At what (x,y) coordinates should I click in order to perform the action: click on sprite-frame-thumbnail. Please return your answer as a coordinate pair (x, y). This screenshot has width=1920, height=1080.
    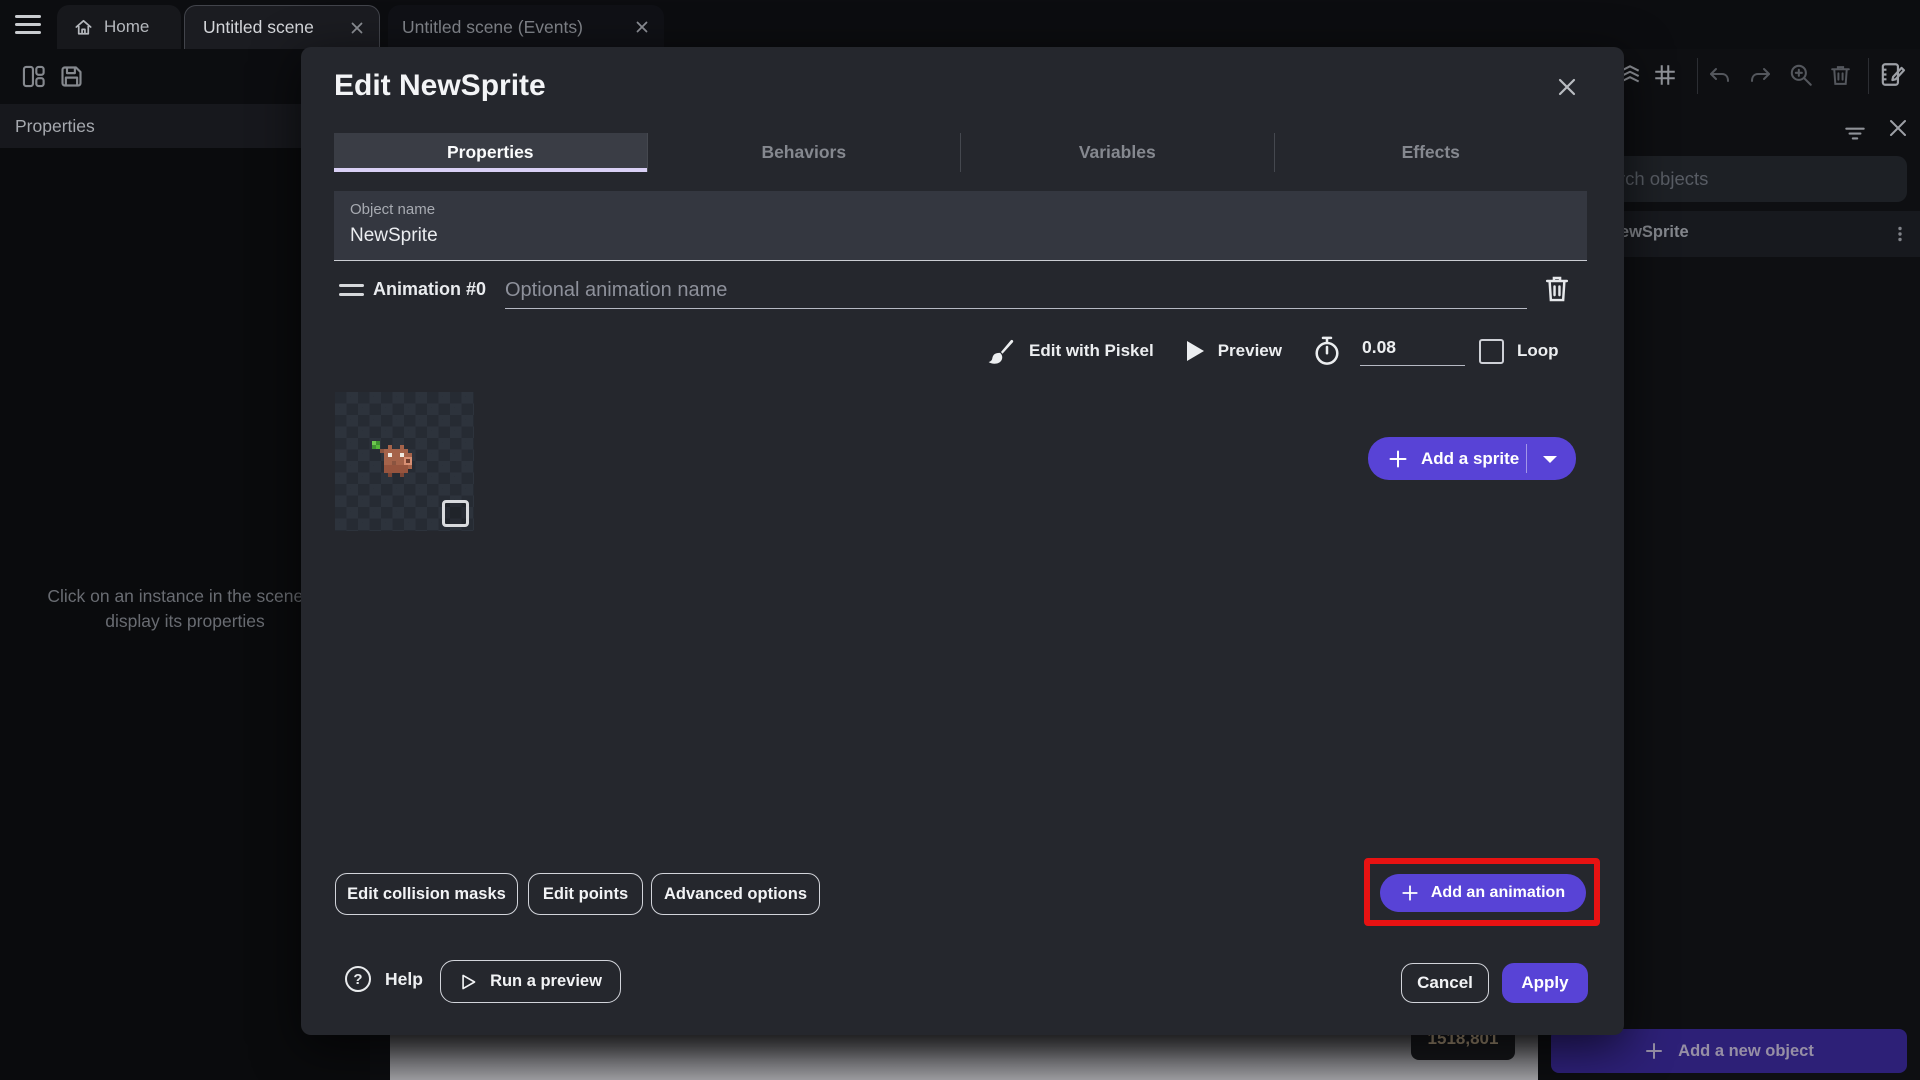
    Looking at the image, I should click on (404, 461).